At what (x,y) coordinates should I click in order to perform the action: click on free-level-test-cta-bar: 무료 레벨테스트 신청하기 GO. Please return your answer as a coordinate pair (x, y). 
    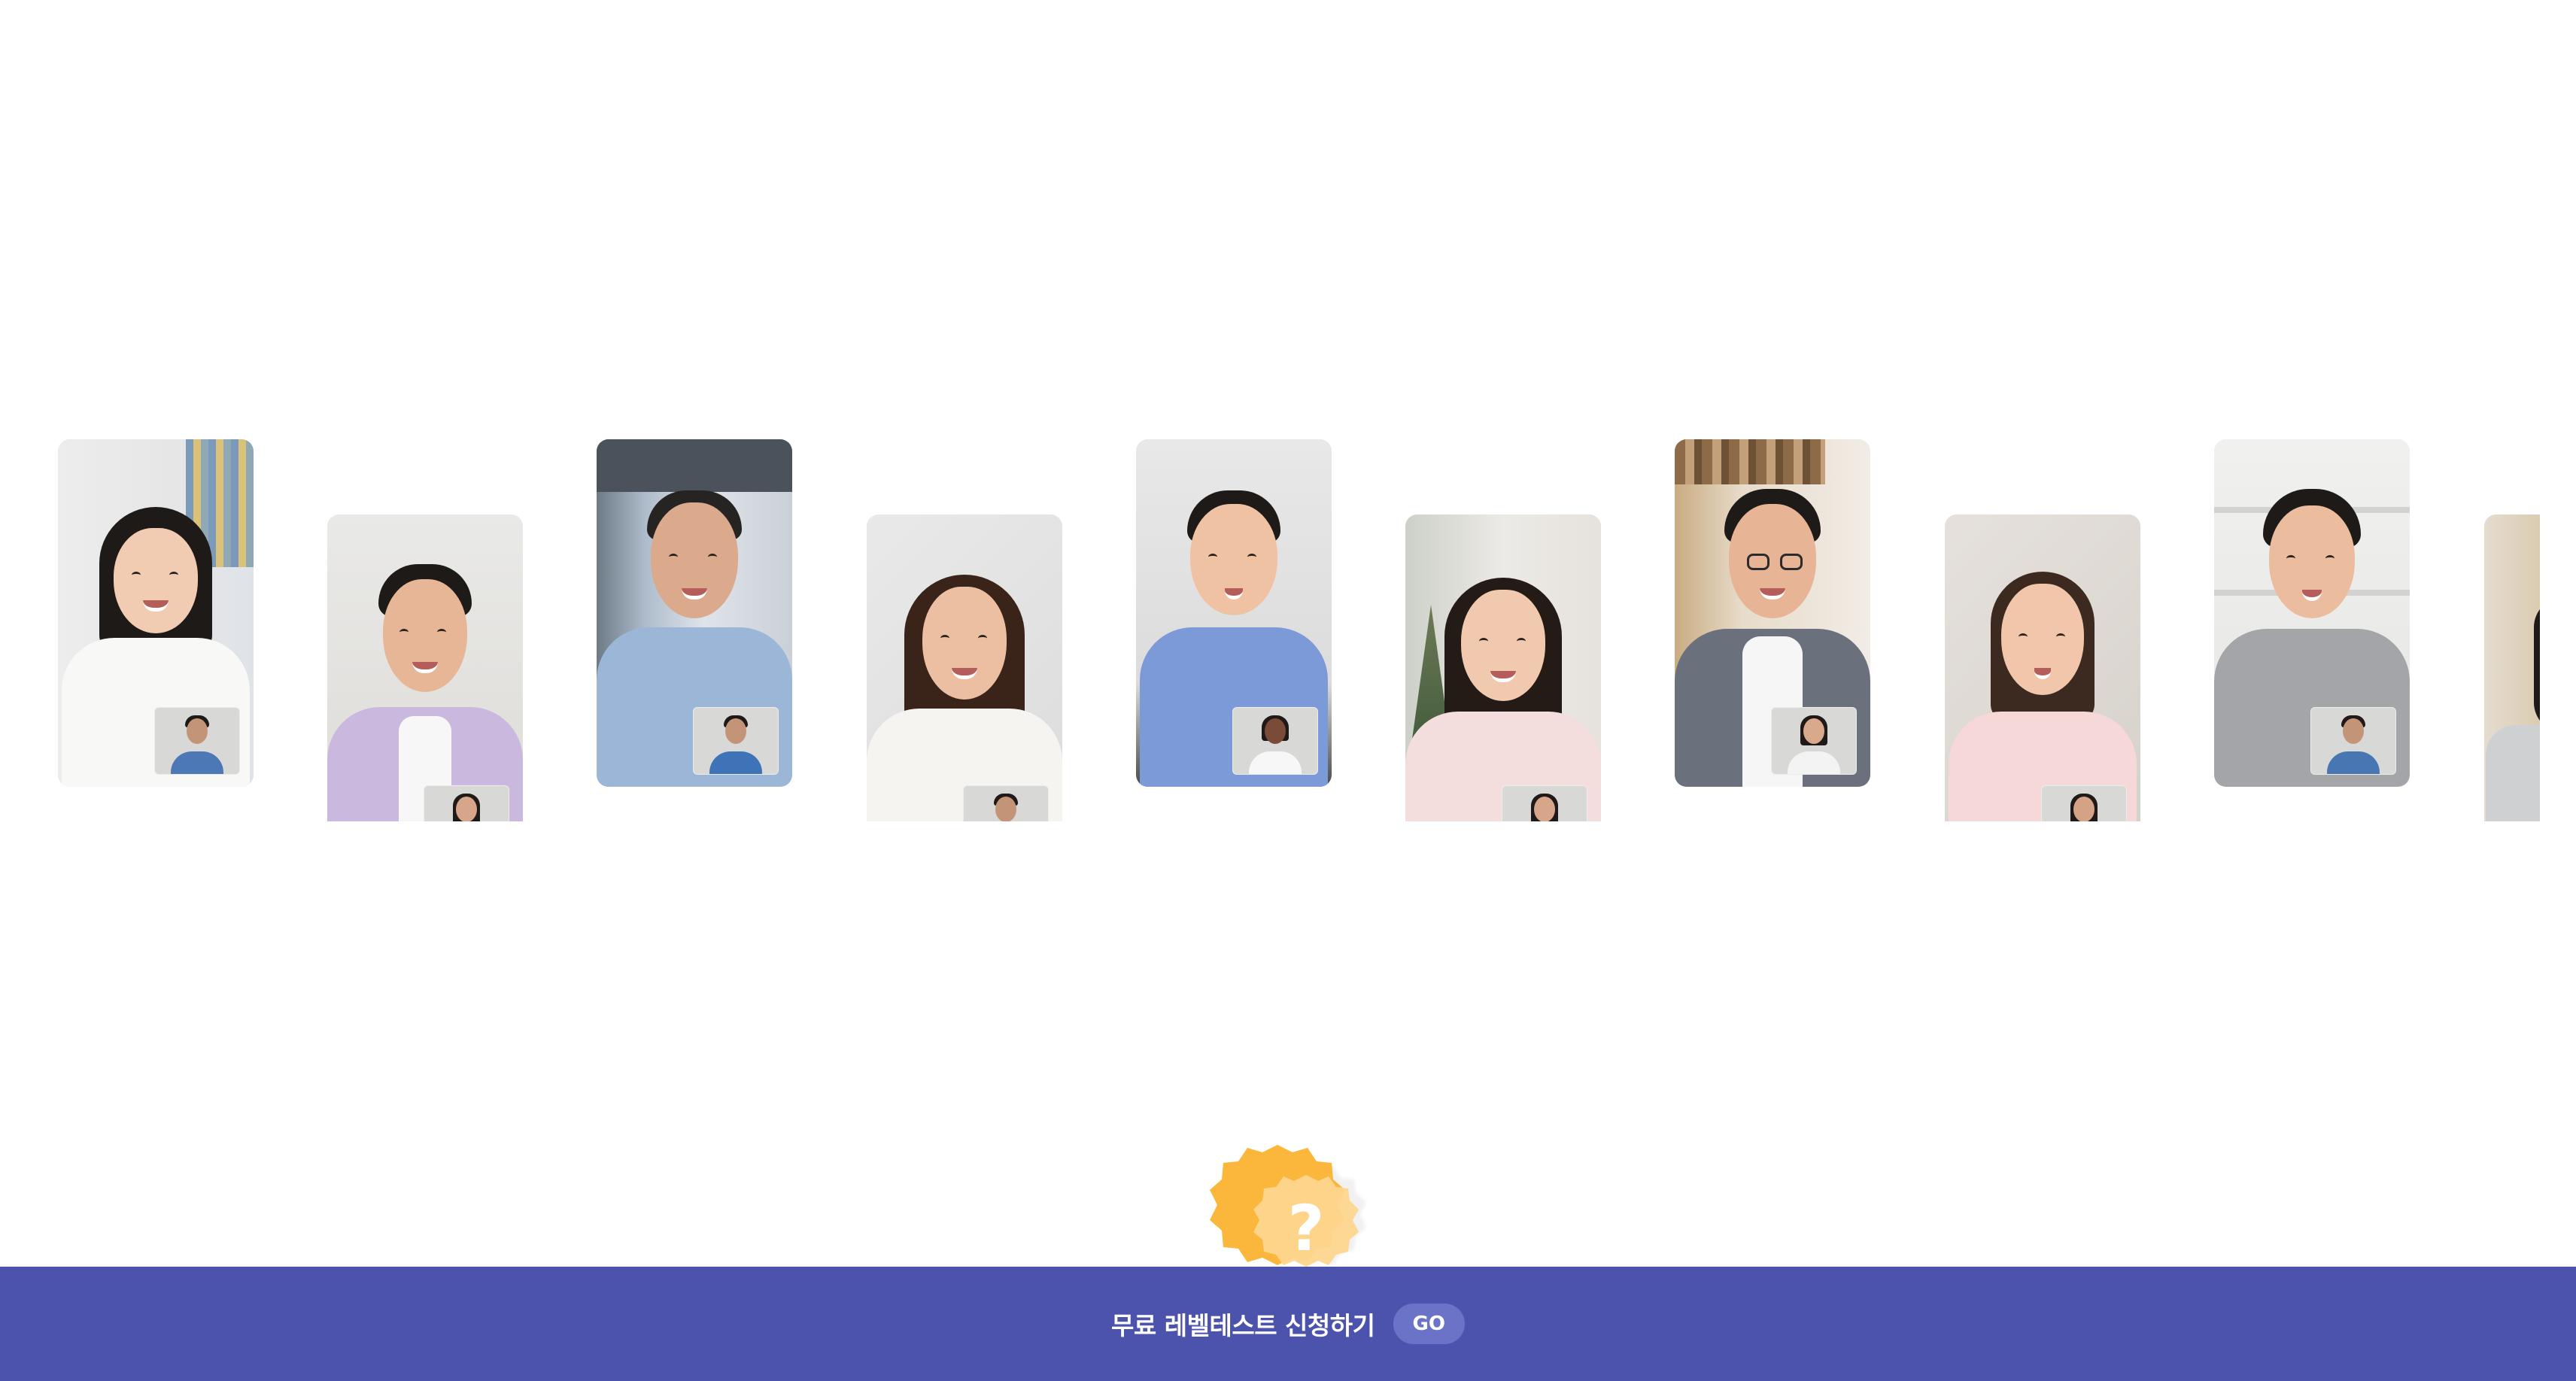
    Looking at the image, I should click on (1288, 1324).